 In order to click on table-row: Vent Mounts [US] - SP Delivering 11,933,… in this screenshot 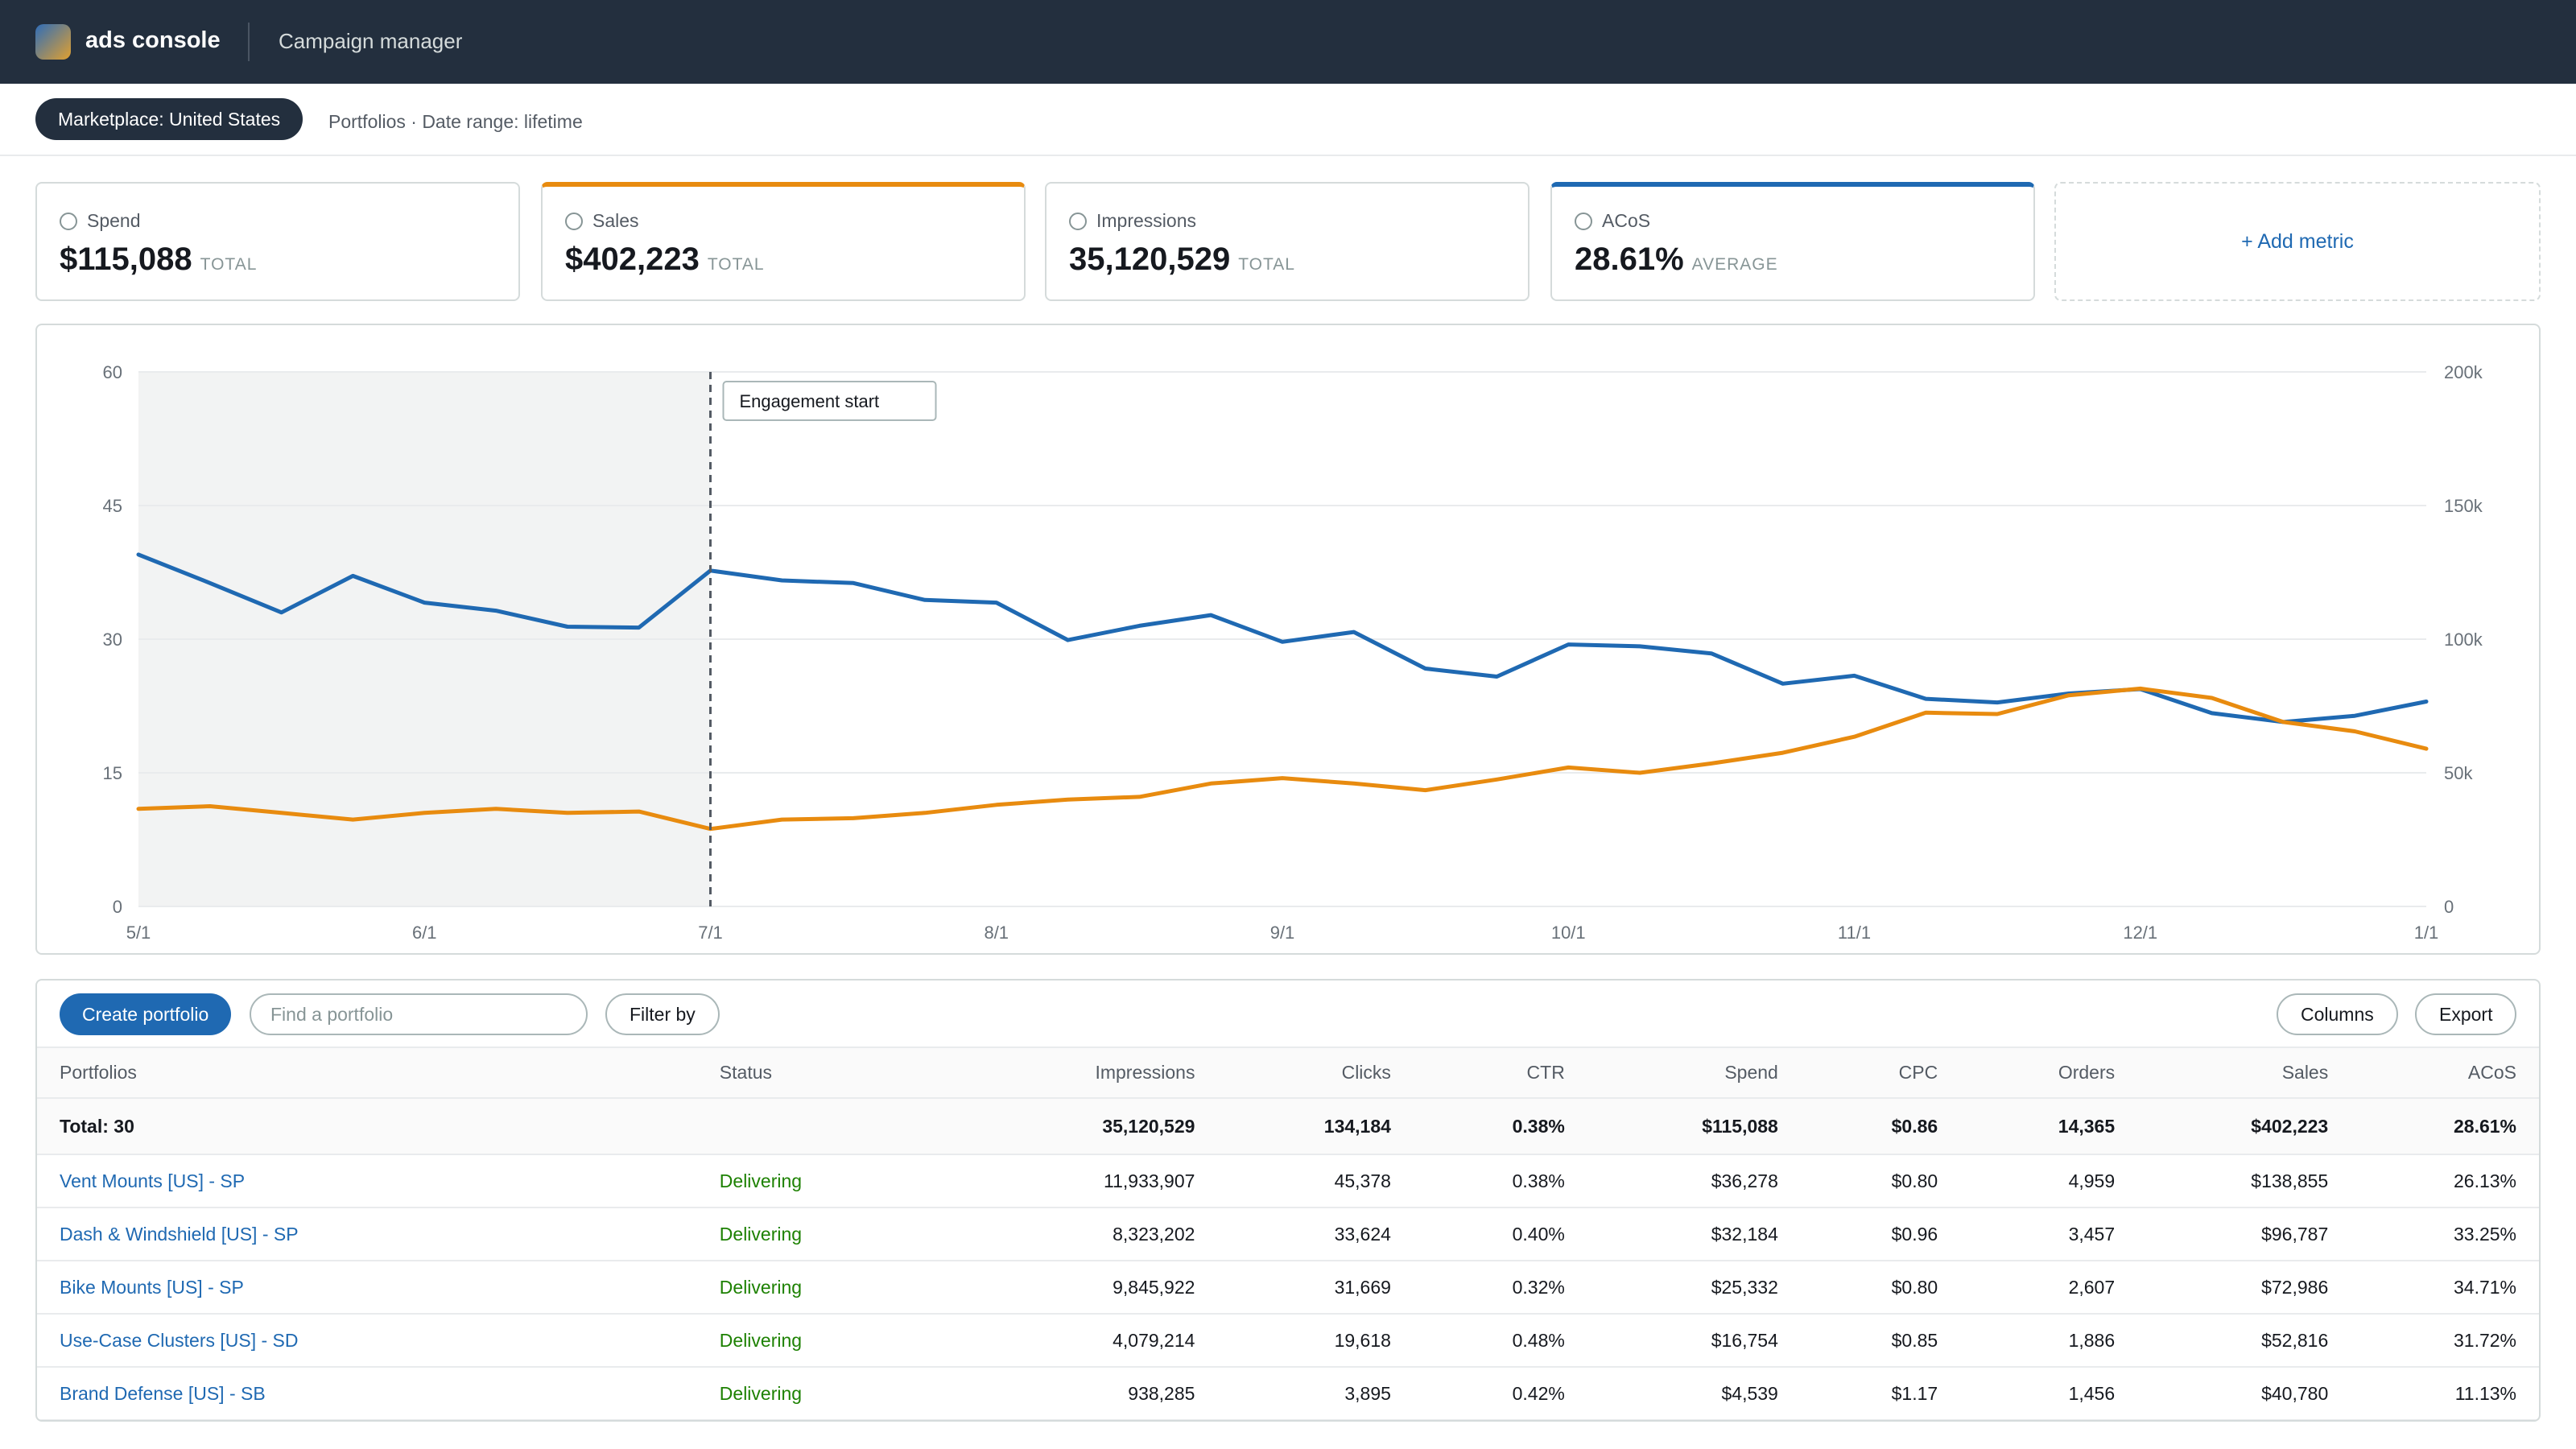, I will do `click(1288, 1181)`.